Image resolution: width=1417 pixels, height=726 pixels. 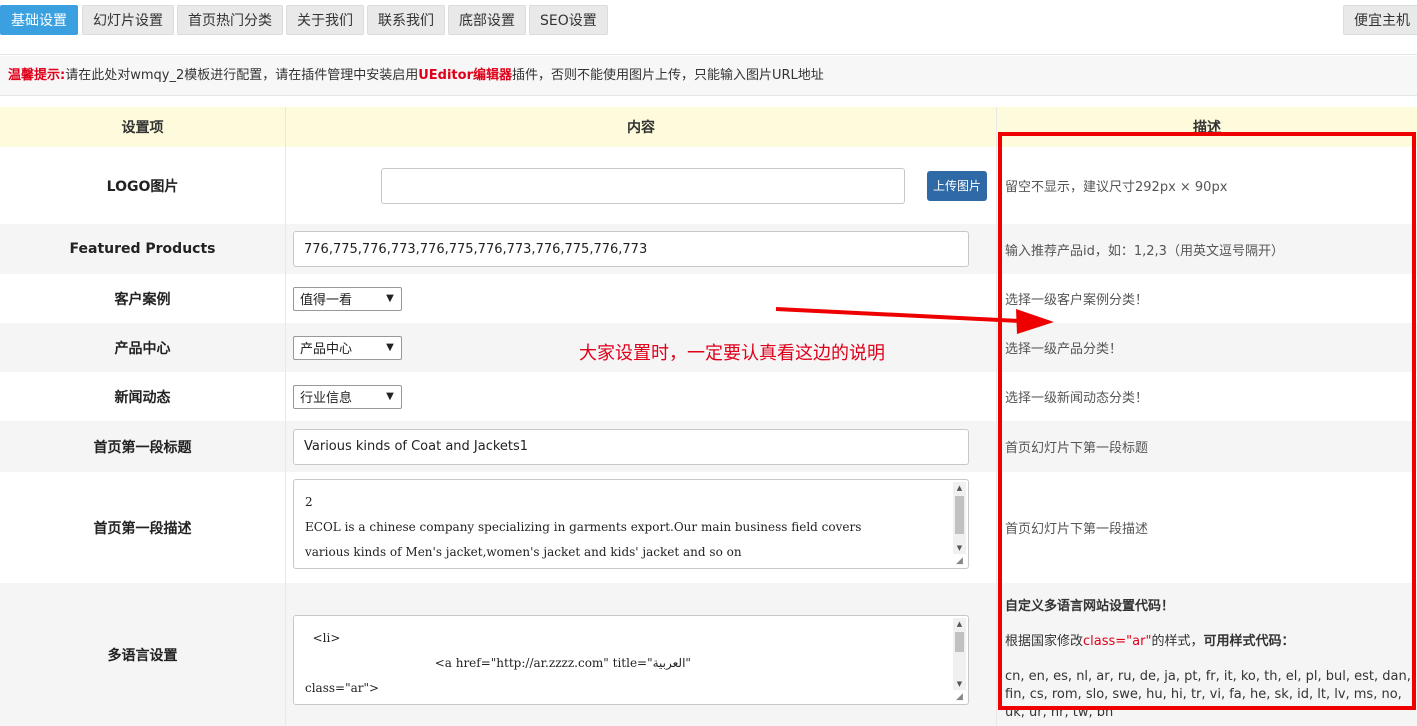 What do you see at coordinates (898, 315) in the screenshot?
I see `annotation-arrow-line` at bounding box center [898, 315].